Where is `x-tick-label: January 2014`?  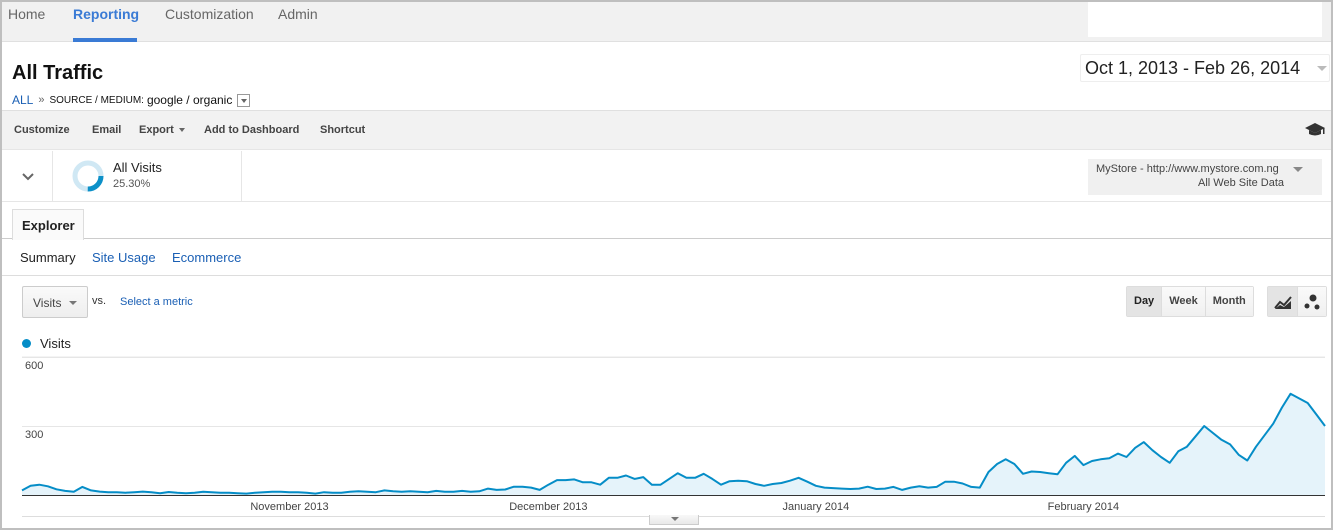
x-tick-label: January 2014 is located at coordinates (816, 507).